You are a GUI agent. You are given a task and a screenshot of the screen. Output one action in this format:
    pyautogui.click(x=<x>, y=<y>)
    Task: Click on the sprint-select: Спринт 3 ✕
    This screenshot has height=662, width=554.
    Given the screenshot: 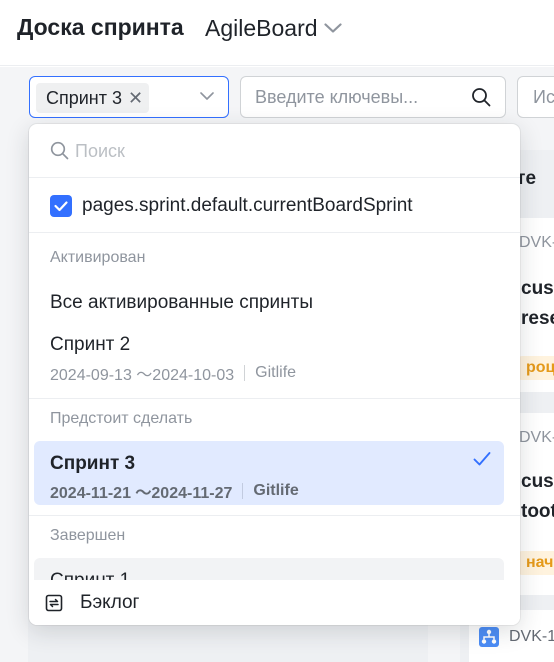 What is the action you would take?
    pyautogui.click(x=129, y=97)
    